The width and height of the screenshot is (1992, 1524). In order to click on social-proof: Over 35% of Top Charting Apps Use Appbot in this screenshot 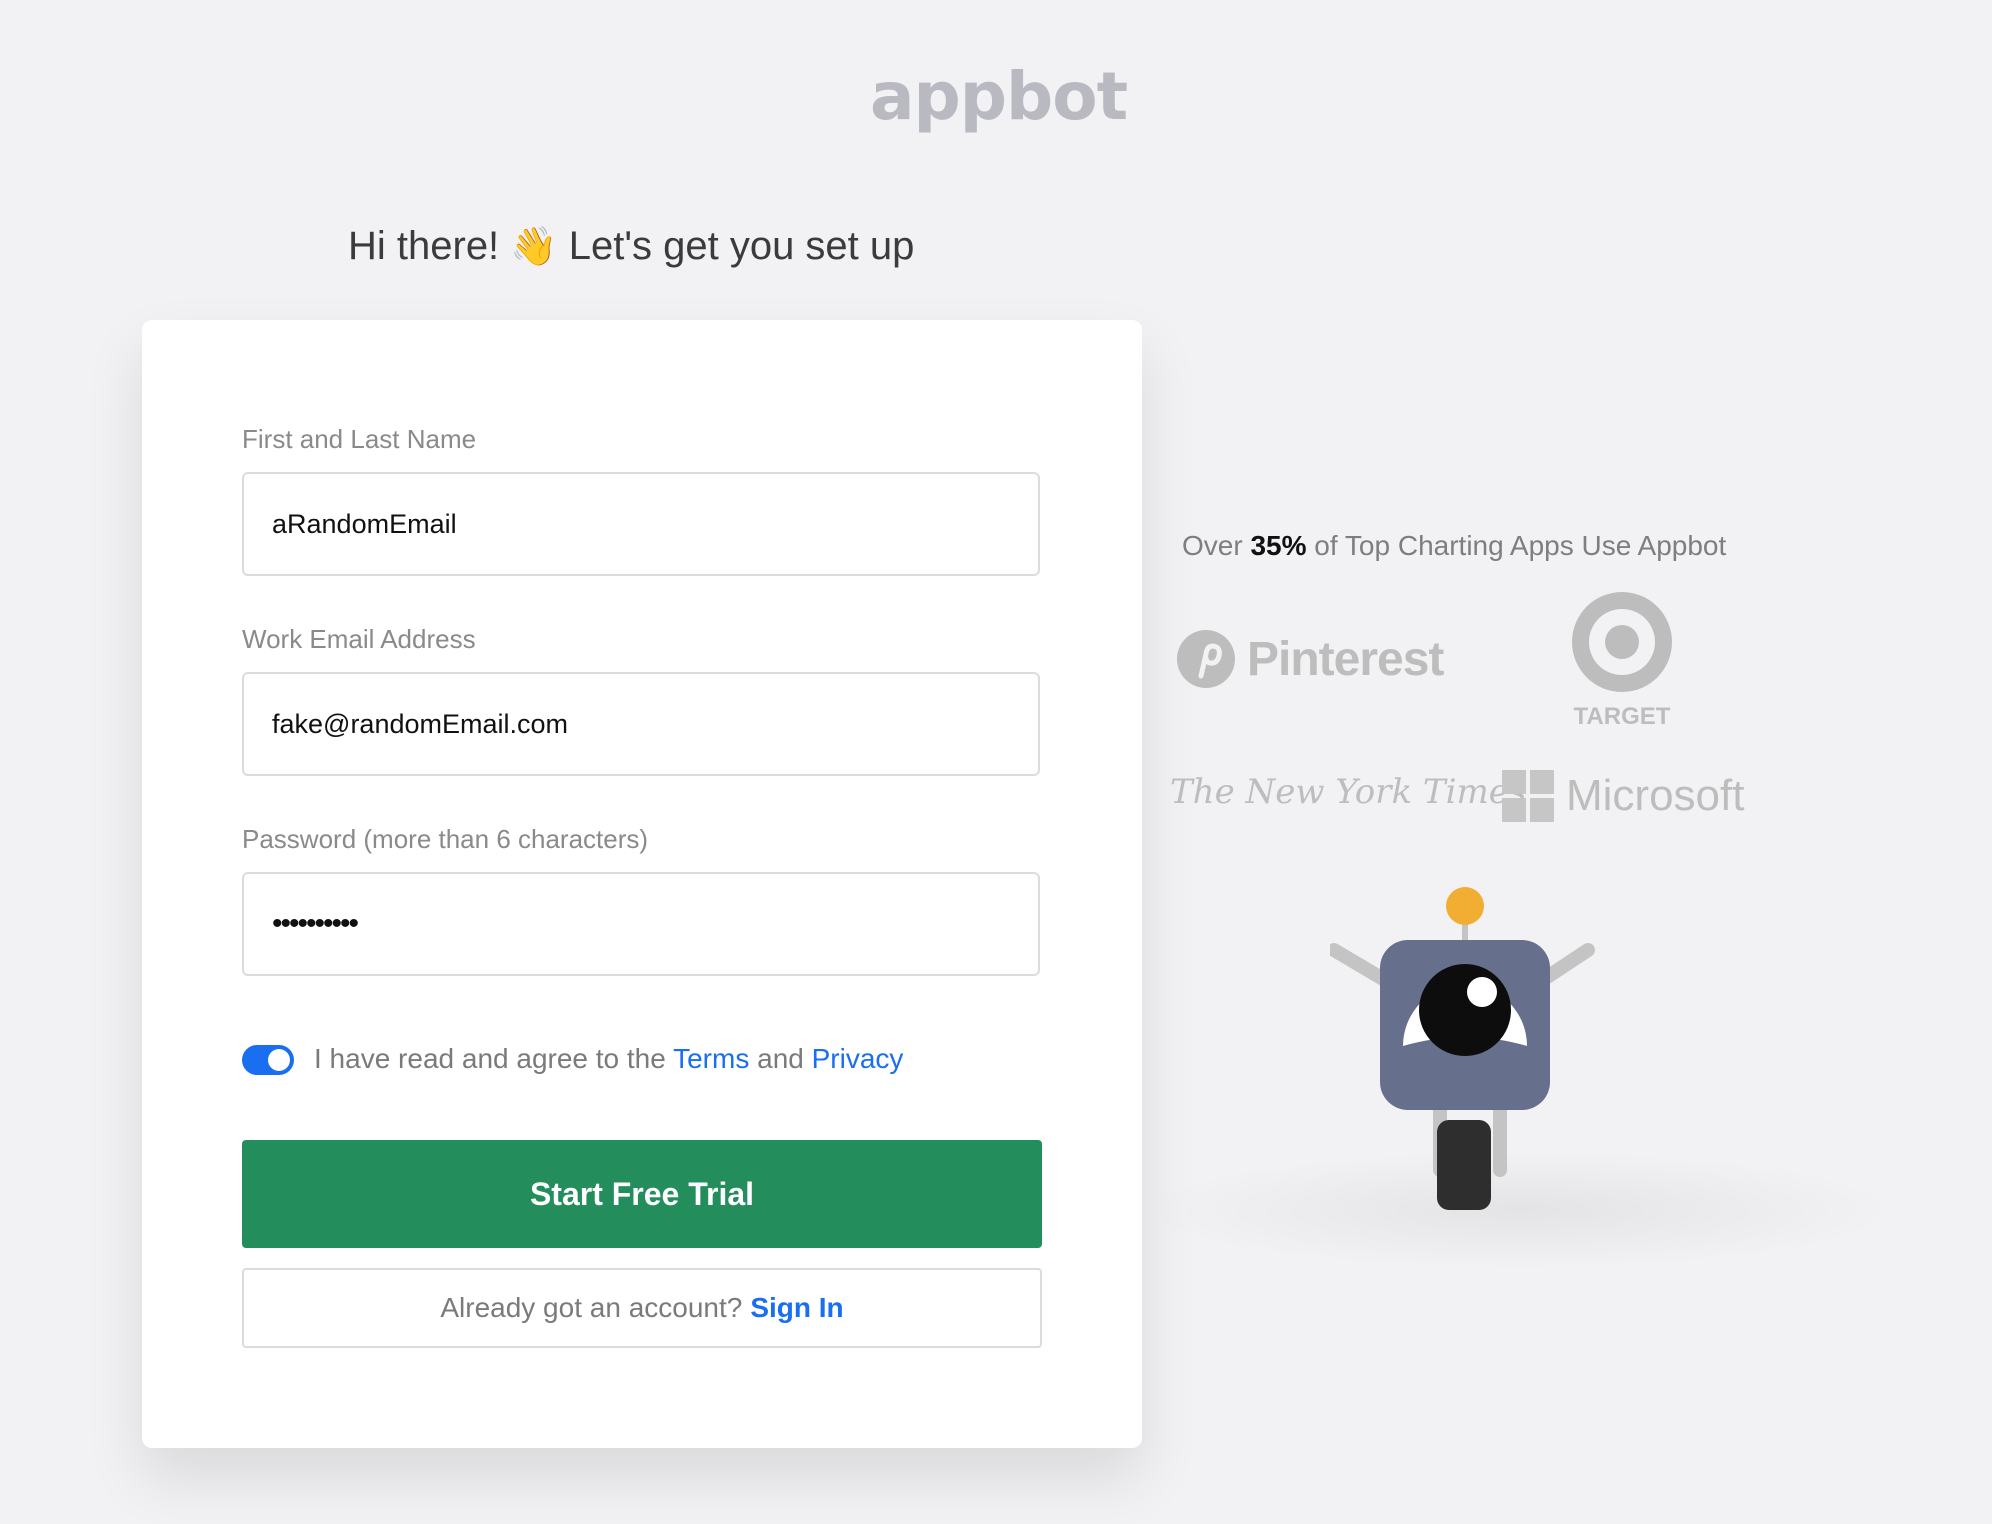, I will do `click(1454, 546)`.